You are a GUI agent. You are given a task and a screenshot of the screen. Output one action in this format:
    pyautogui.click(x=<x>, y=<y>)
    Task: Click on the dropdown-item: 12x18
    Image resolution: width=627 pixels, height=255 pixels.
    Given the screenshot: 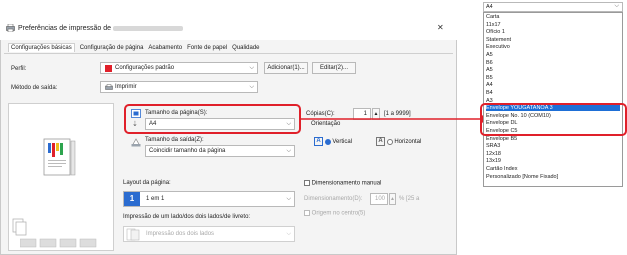 What is the action you would take?
    pyautogui.click(x=553, y=154)
    